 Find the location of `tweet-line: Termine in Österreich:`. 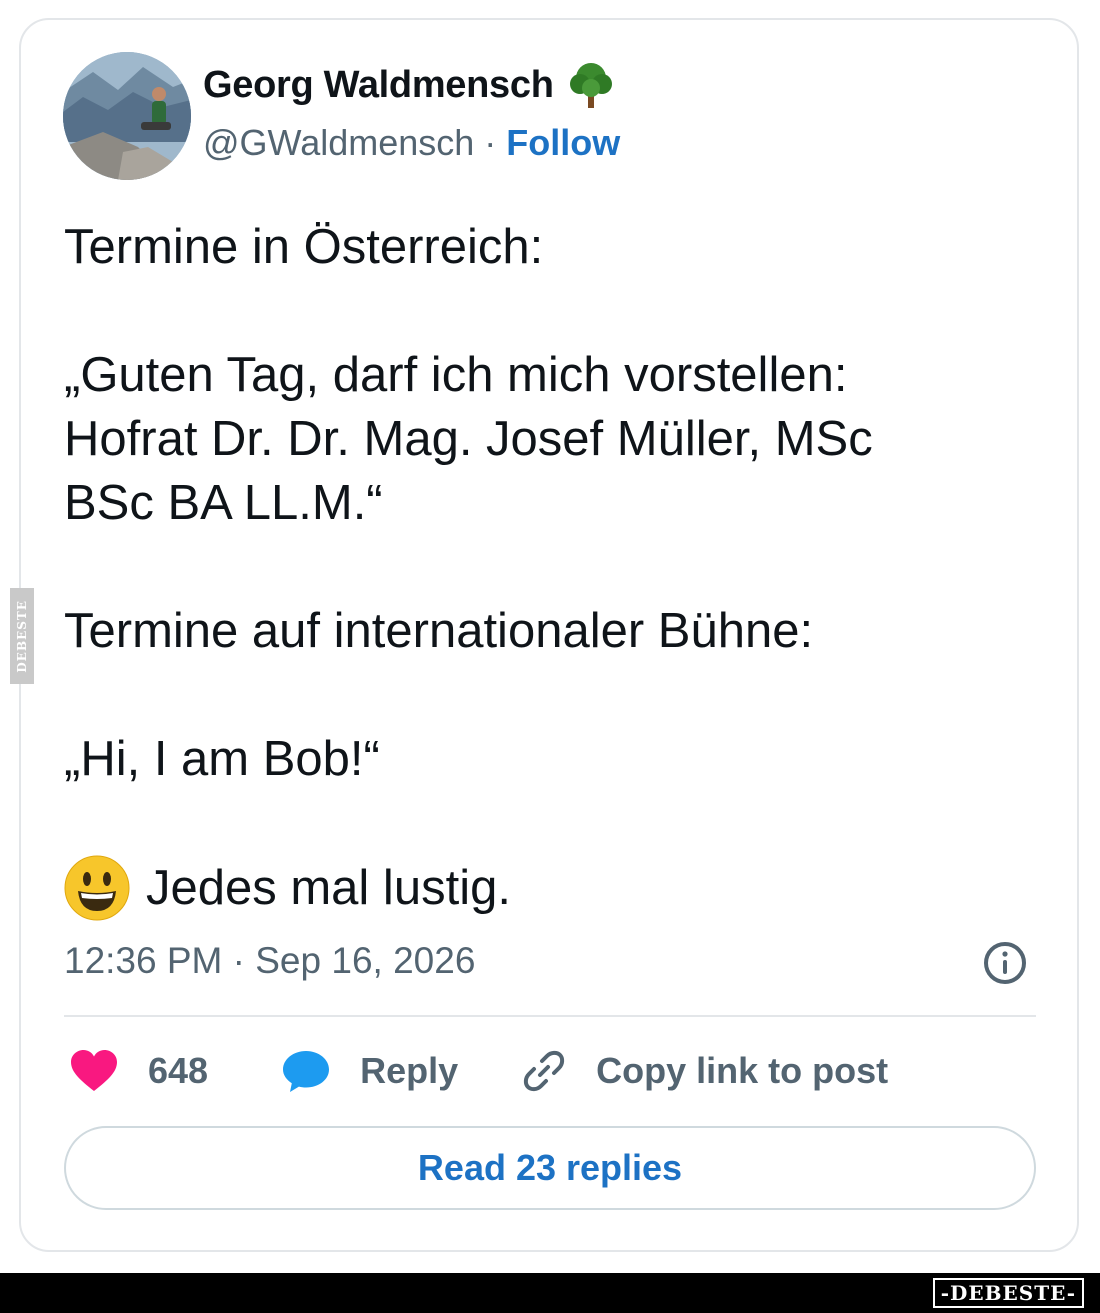

tweet-line: Termine in Österreich: is located at coordinates (304, 247).